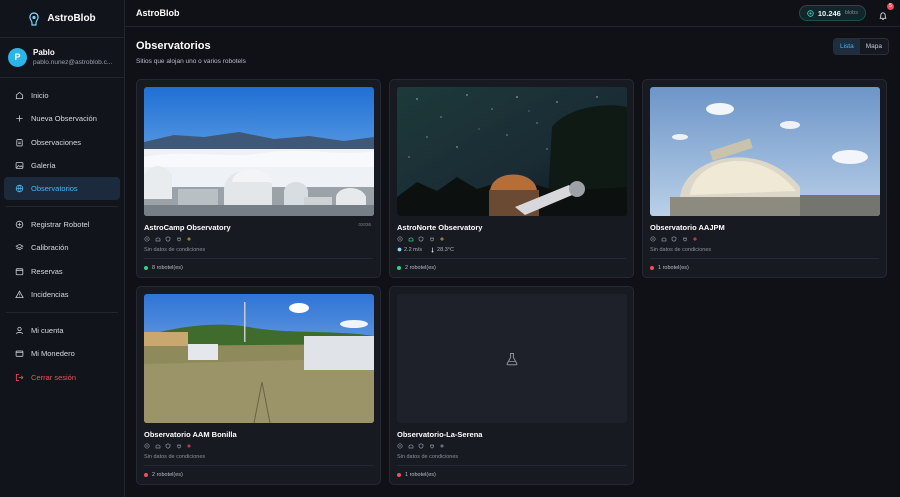 The height and width of the screenshot is (497, 900). I want to click on conditions: 2.2 m/s 28.3°C, so click(511, 249).